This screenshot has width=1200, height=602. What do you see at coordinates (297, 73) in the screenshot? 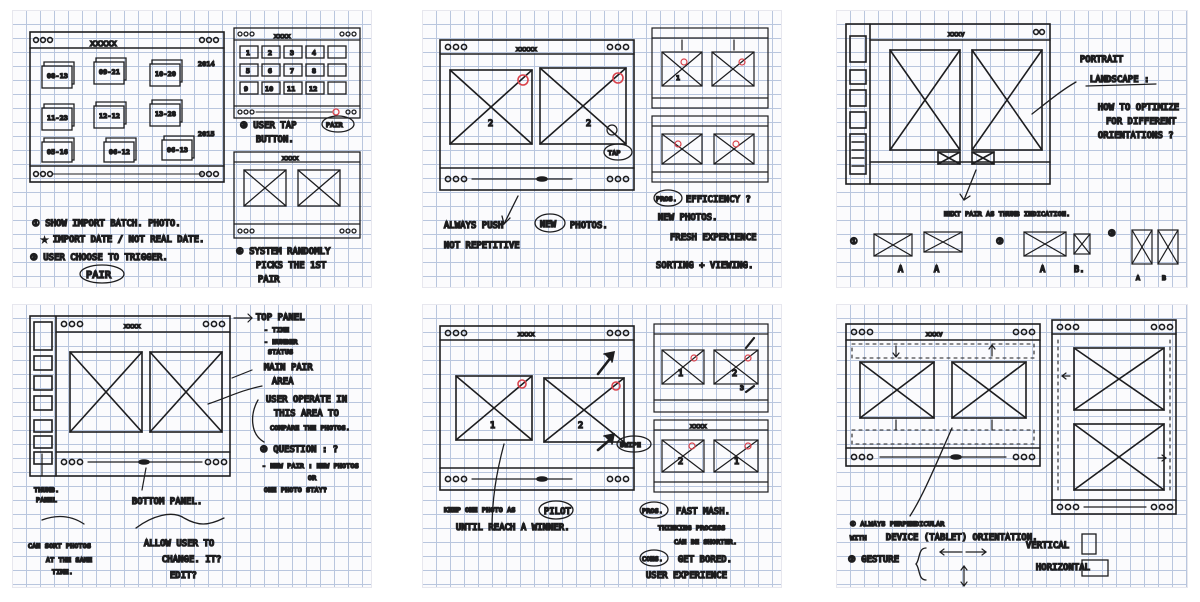
I see `tablet-wireframe-number-grid` at bounding box center [297, 73].